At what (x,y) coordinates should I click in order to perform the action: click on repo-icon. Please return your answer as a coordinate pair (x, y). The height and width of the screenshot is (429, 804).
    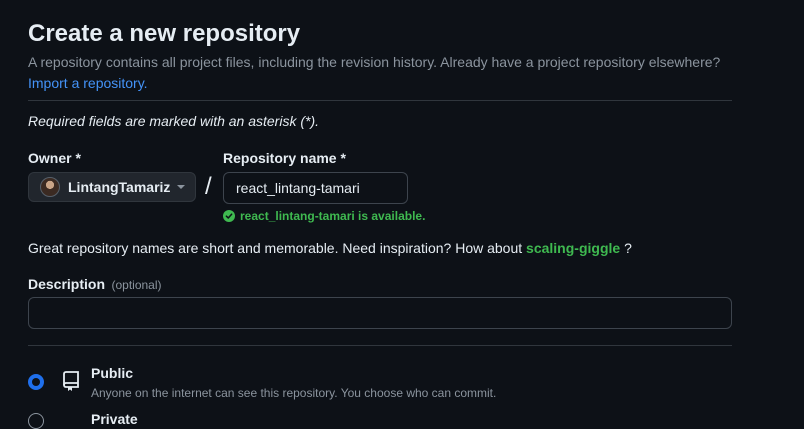
    Looking at the image, I should click on (71, 381).